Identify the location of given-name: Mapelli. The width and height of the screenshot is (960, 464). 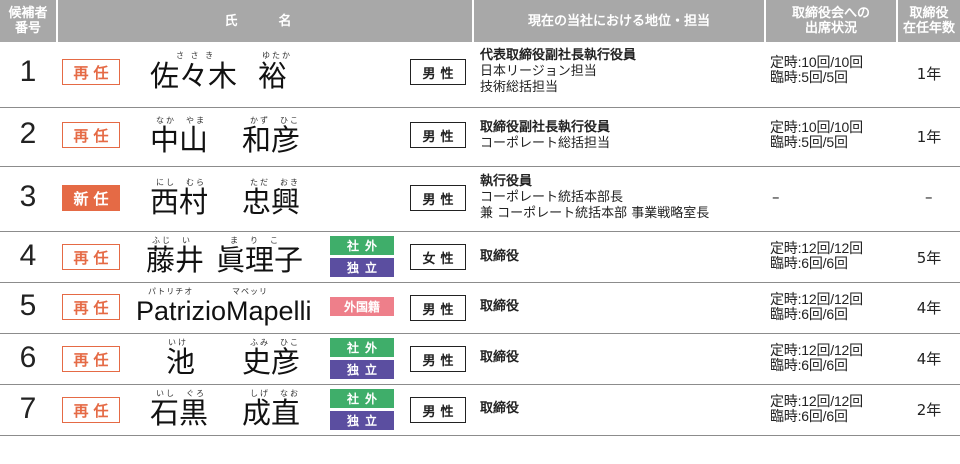
(269, 311).